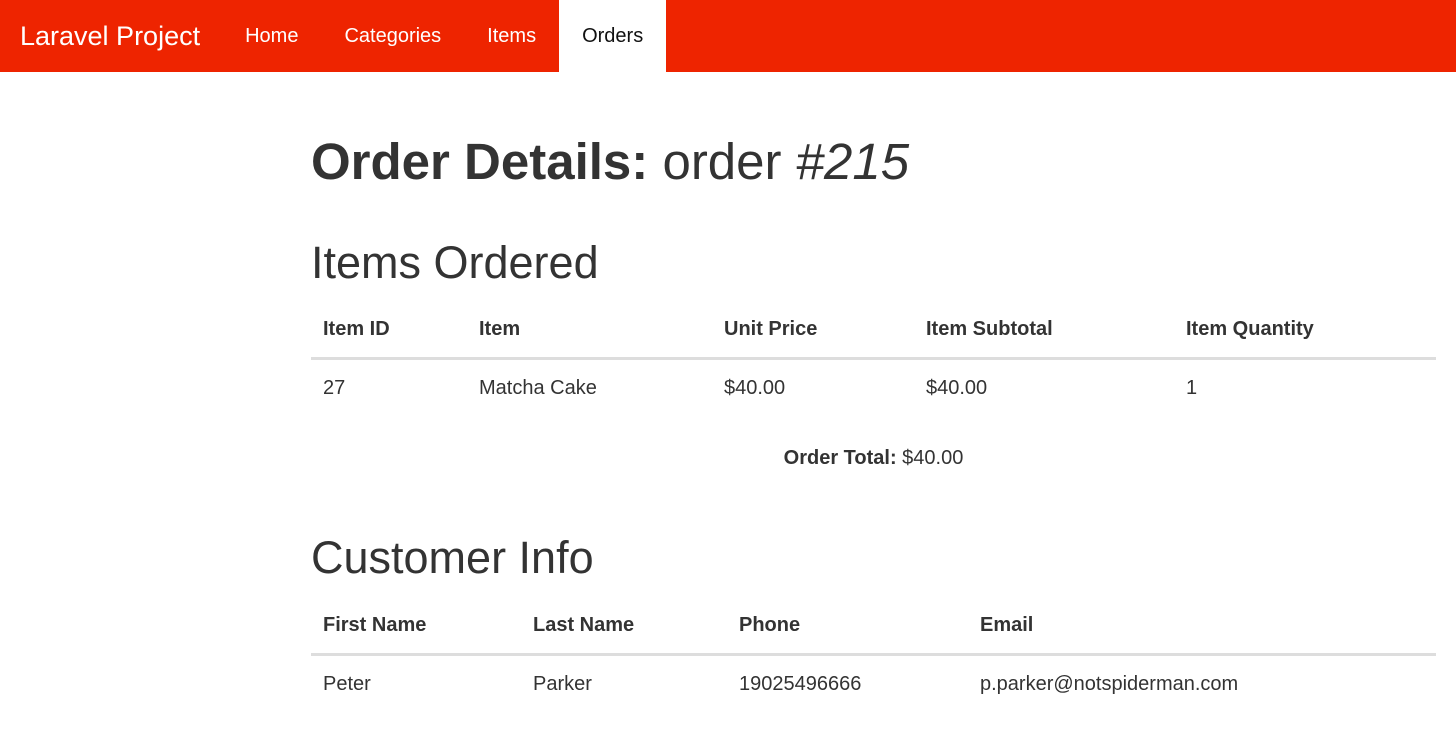 This screenshot has height=737, width=1456. Describe the element at coordinates (562, 684) in the screenshot. I see `cell-last-name: Parker` at that location.